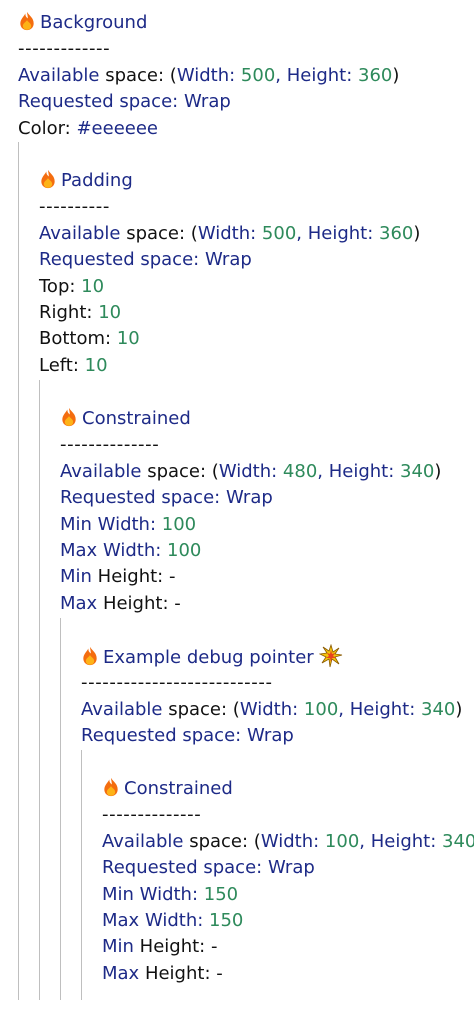  I want to click on min-width-row: Min Width: 100, so click(250, 525).